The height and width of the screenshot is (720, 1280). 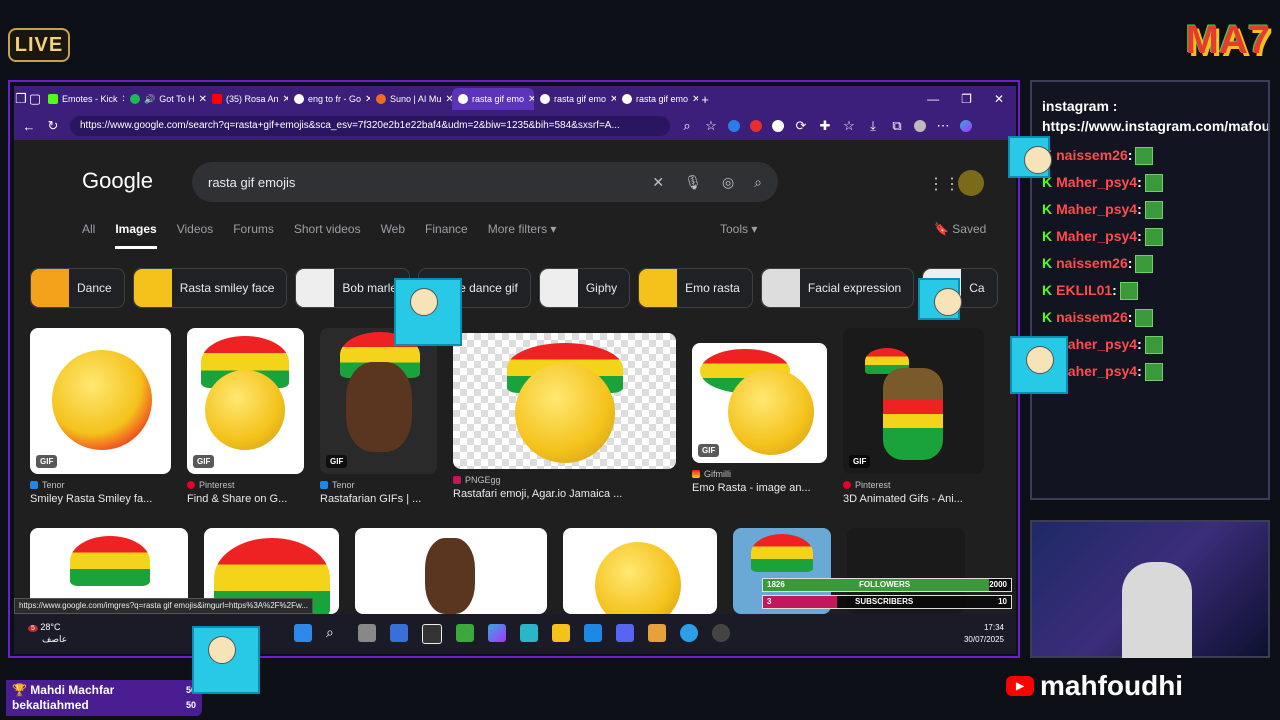 What do you see at coordinates (253, 235) in the screenshot?
I see `tab-forums: Forums` at bounding box center [253, 235].